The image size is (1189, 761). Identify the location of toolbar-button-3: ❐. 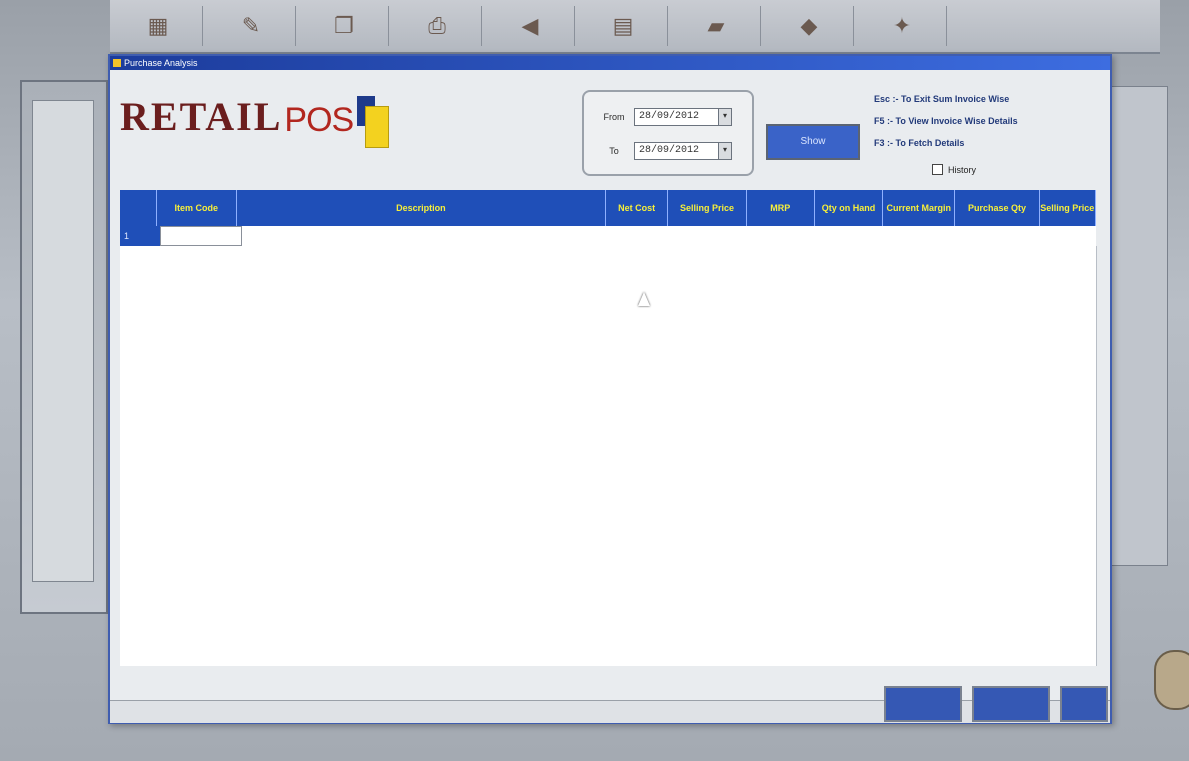
(344, 26).